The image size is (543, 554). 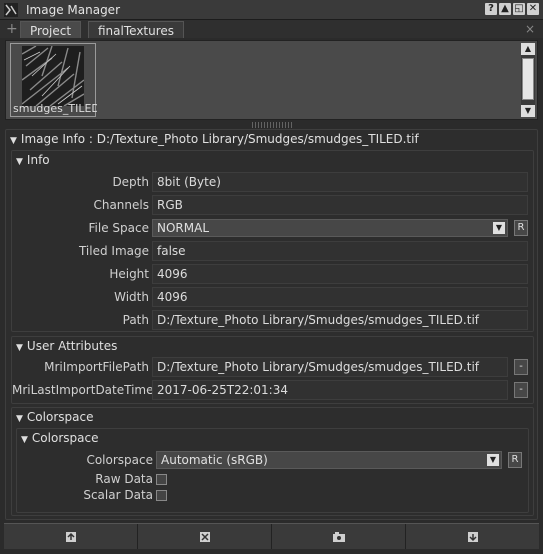 What do you see at coordinates (73, 10) in the screenshot?
I see `window-title: Image Manager` at bounding box center [73, 10].